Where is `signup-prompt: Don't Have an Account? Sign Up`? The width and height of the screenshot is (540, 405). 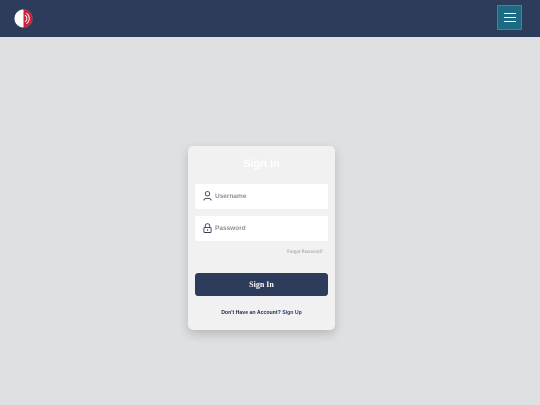 signup-prompt: Don't Have an Account? Sign Up is located at coordinates (261, 313).